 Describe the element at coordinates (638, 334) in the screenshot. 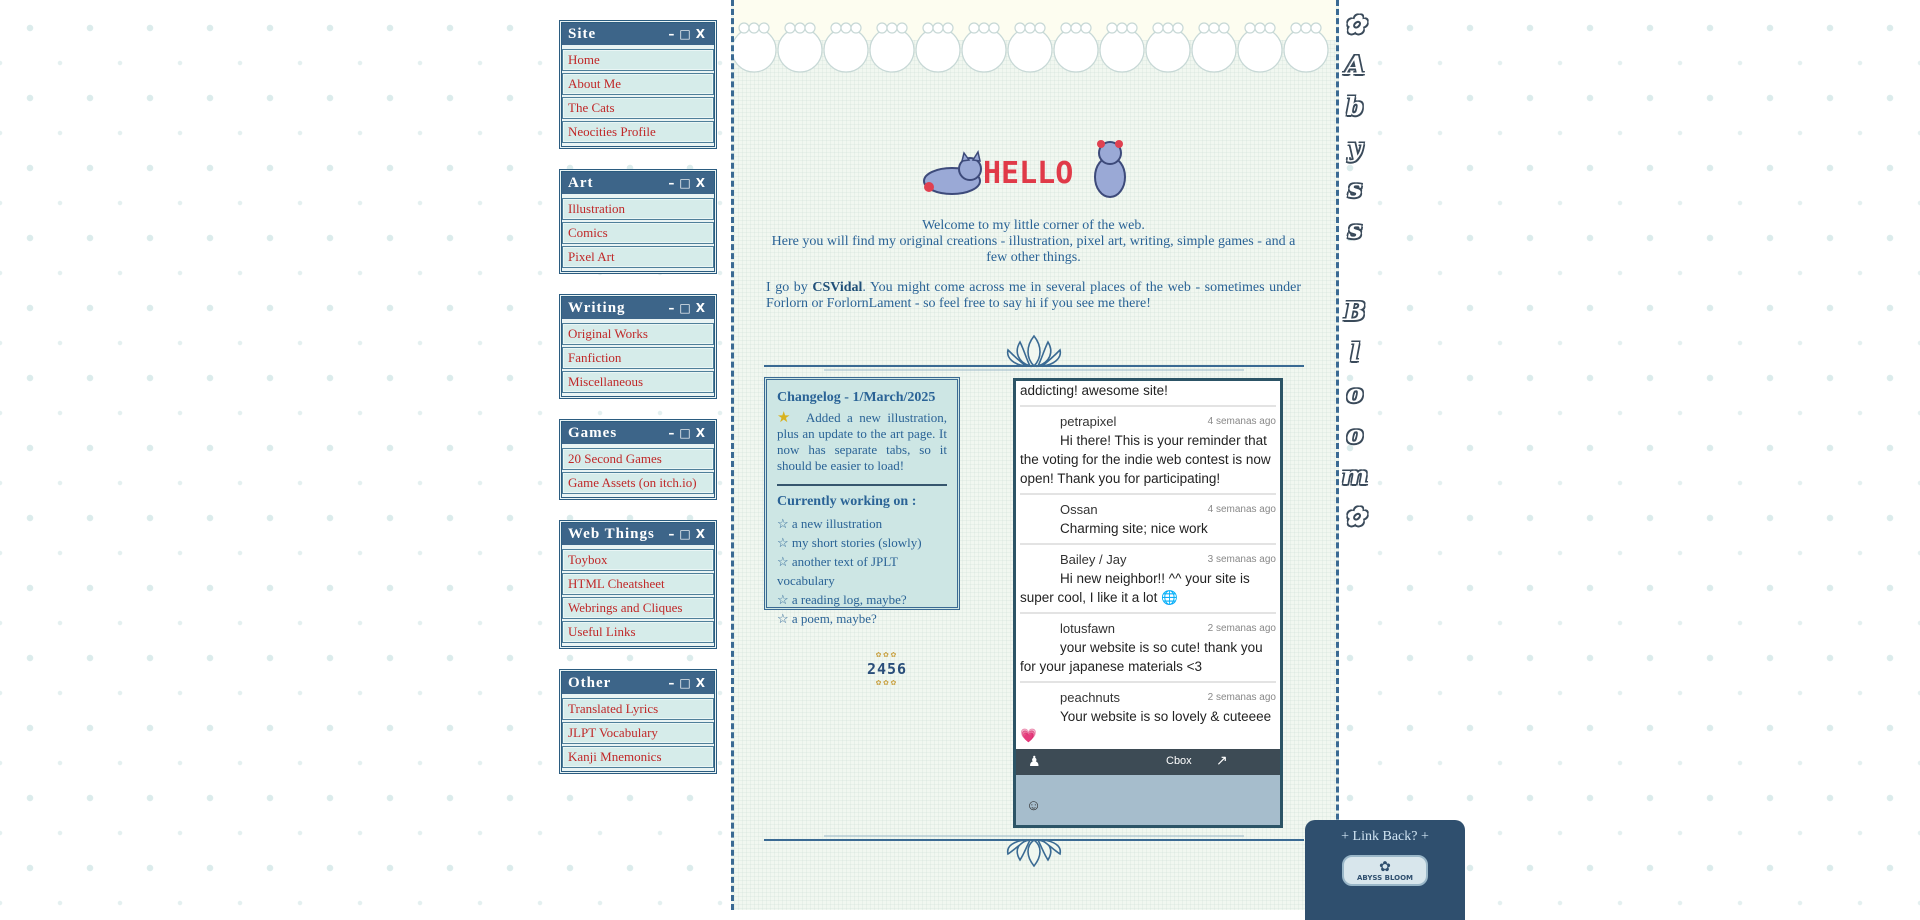

I see `nav-link-original-works: Original Works` at that location.